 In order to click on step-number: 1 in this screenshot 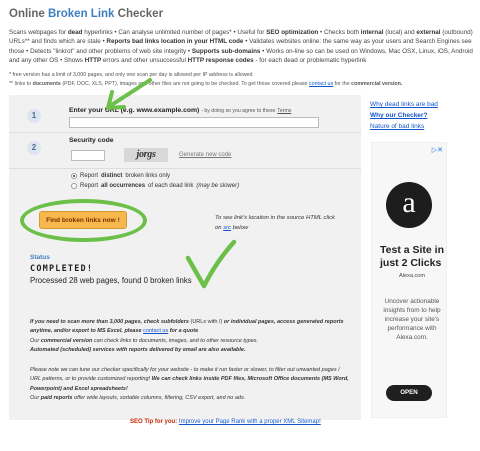, I will do `click(34, 116)`.